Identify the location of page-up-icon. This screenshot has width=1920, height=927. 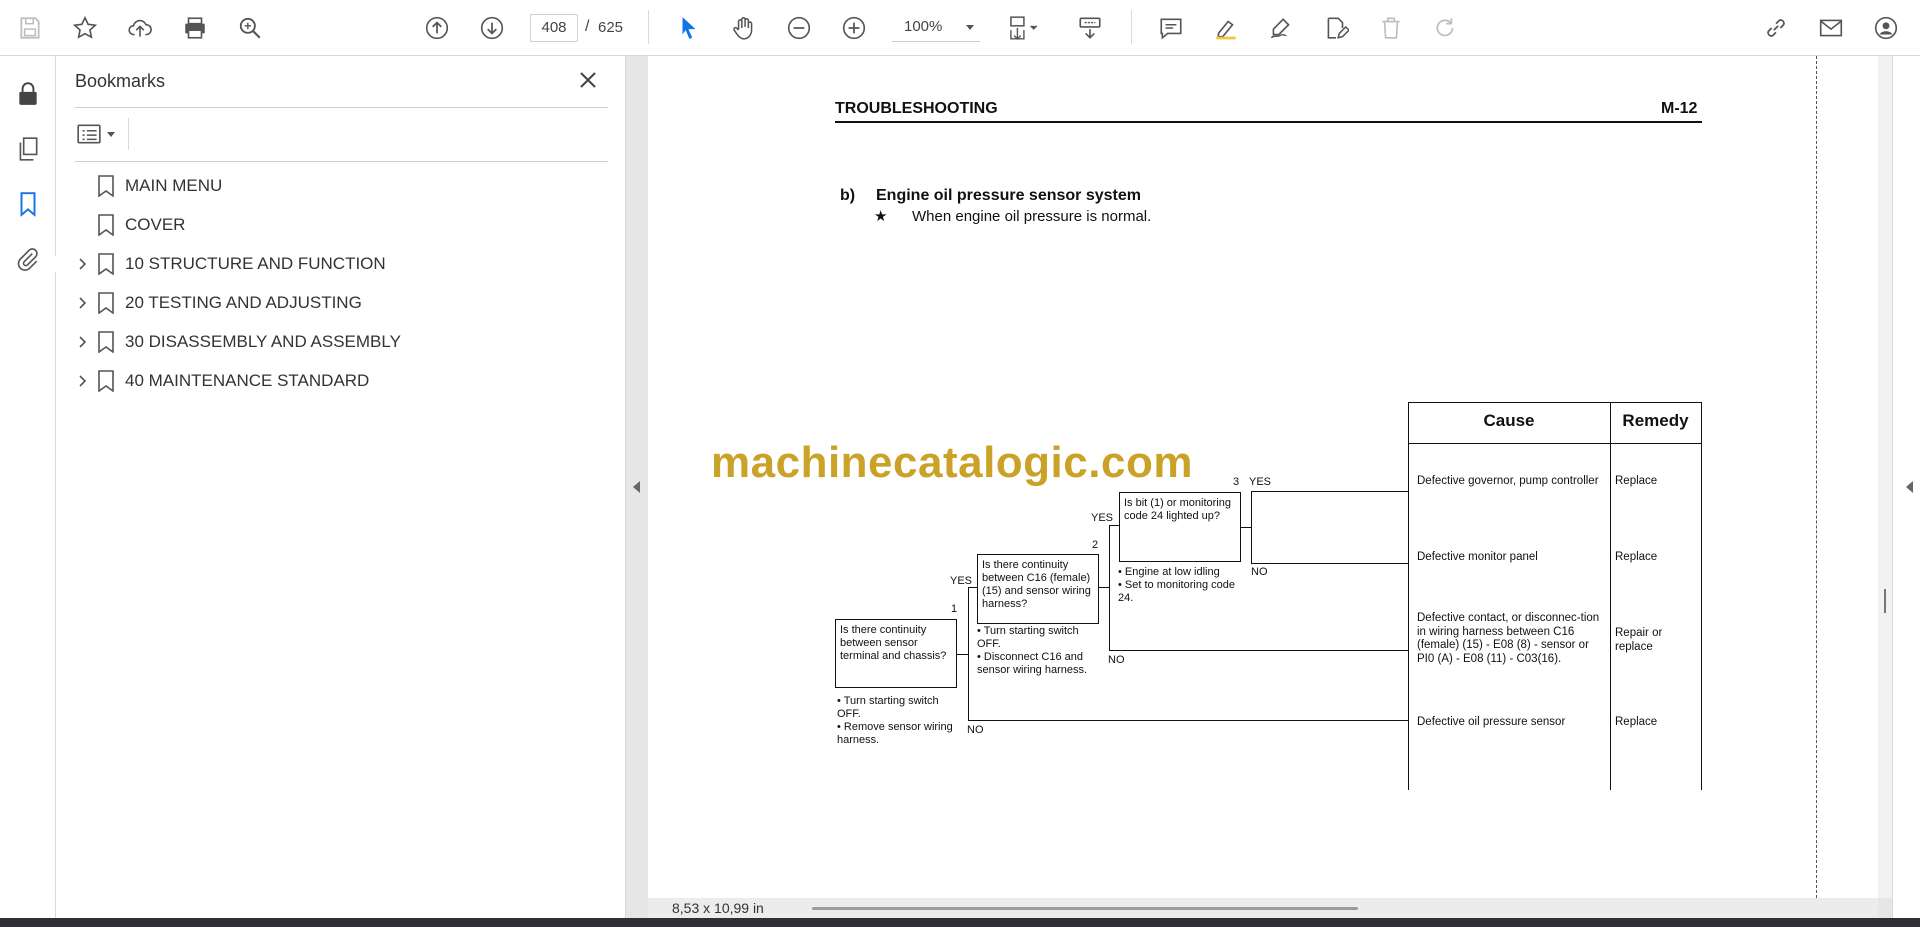
(437, 28).